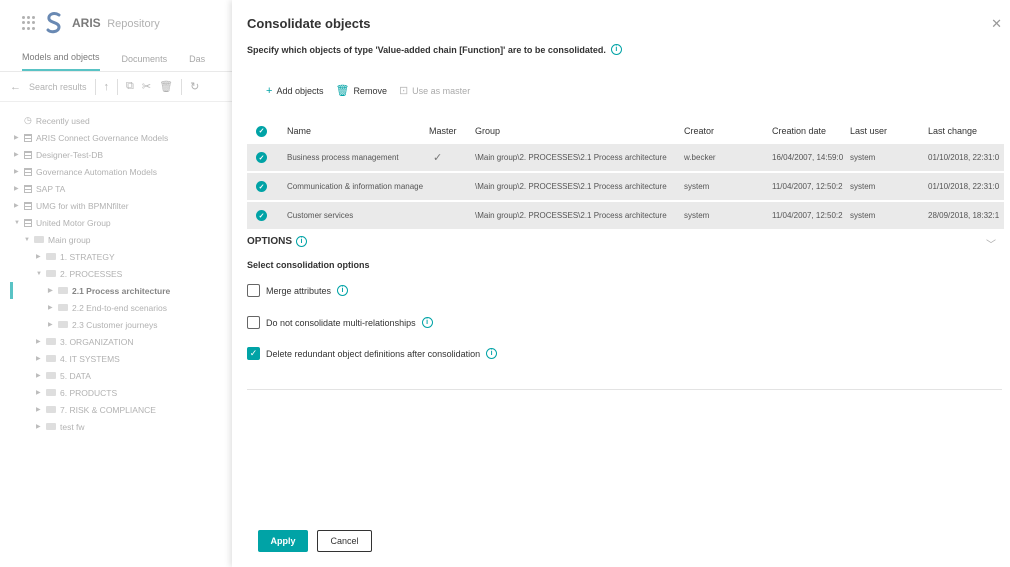  I want to click on cell-name: Customer services, so click(320, 215).